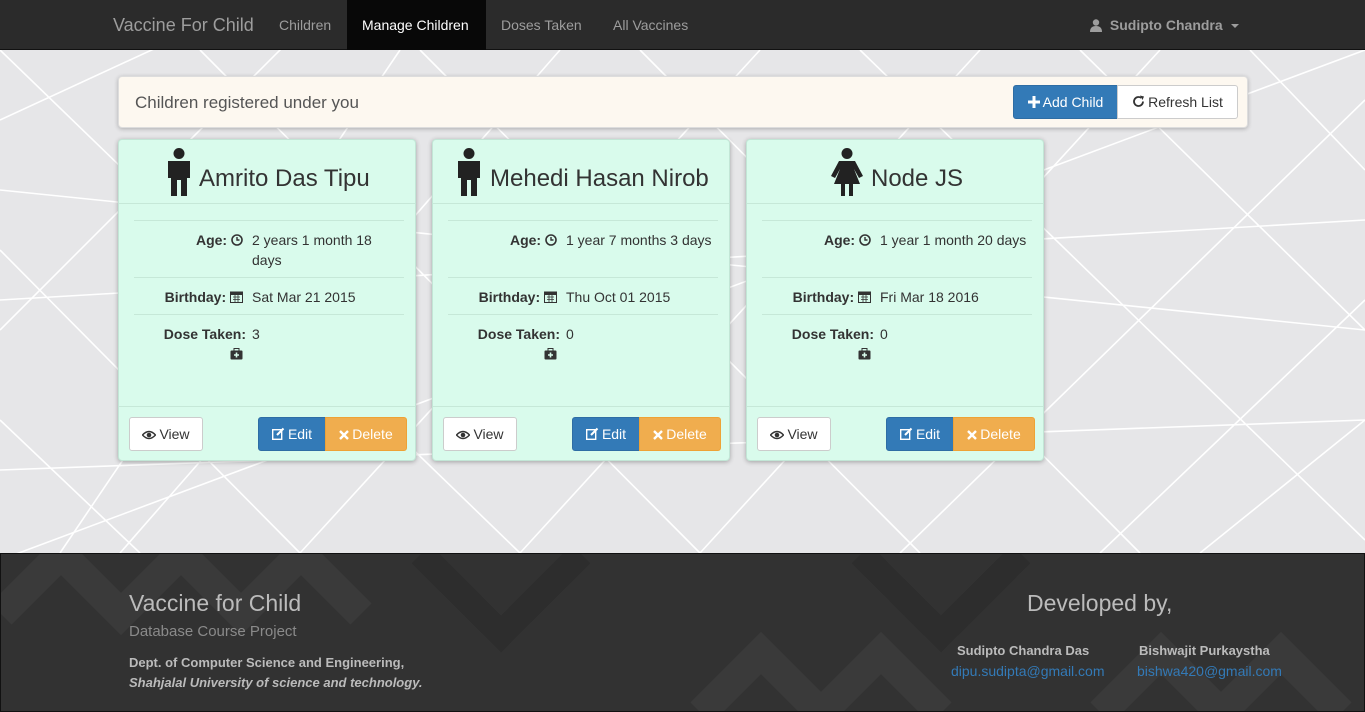 The height and width of the screenshot is (712, 1365). What do you see at coordinates (1204, 650) in the screenshot?
I see `developer-name: Bishwajit Purkaystha` at bounding box center [1204, 650].